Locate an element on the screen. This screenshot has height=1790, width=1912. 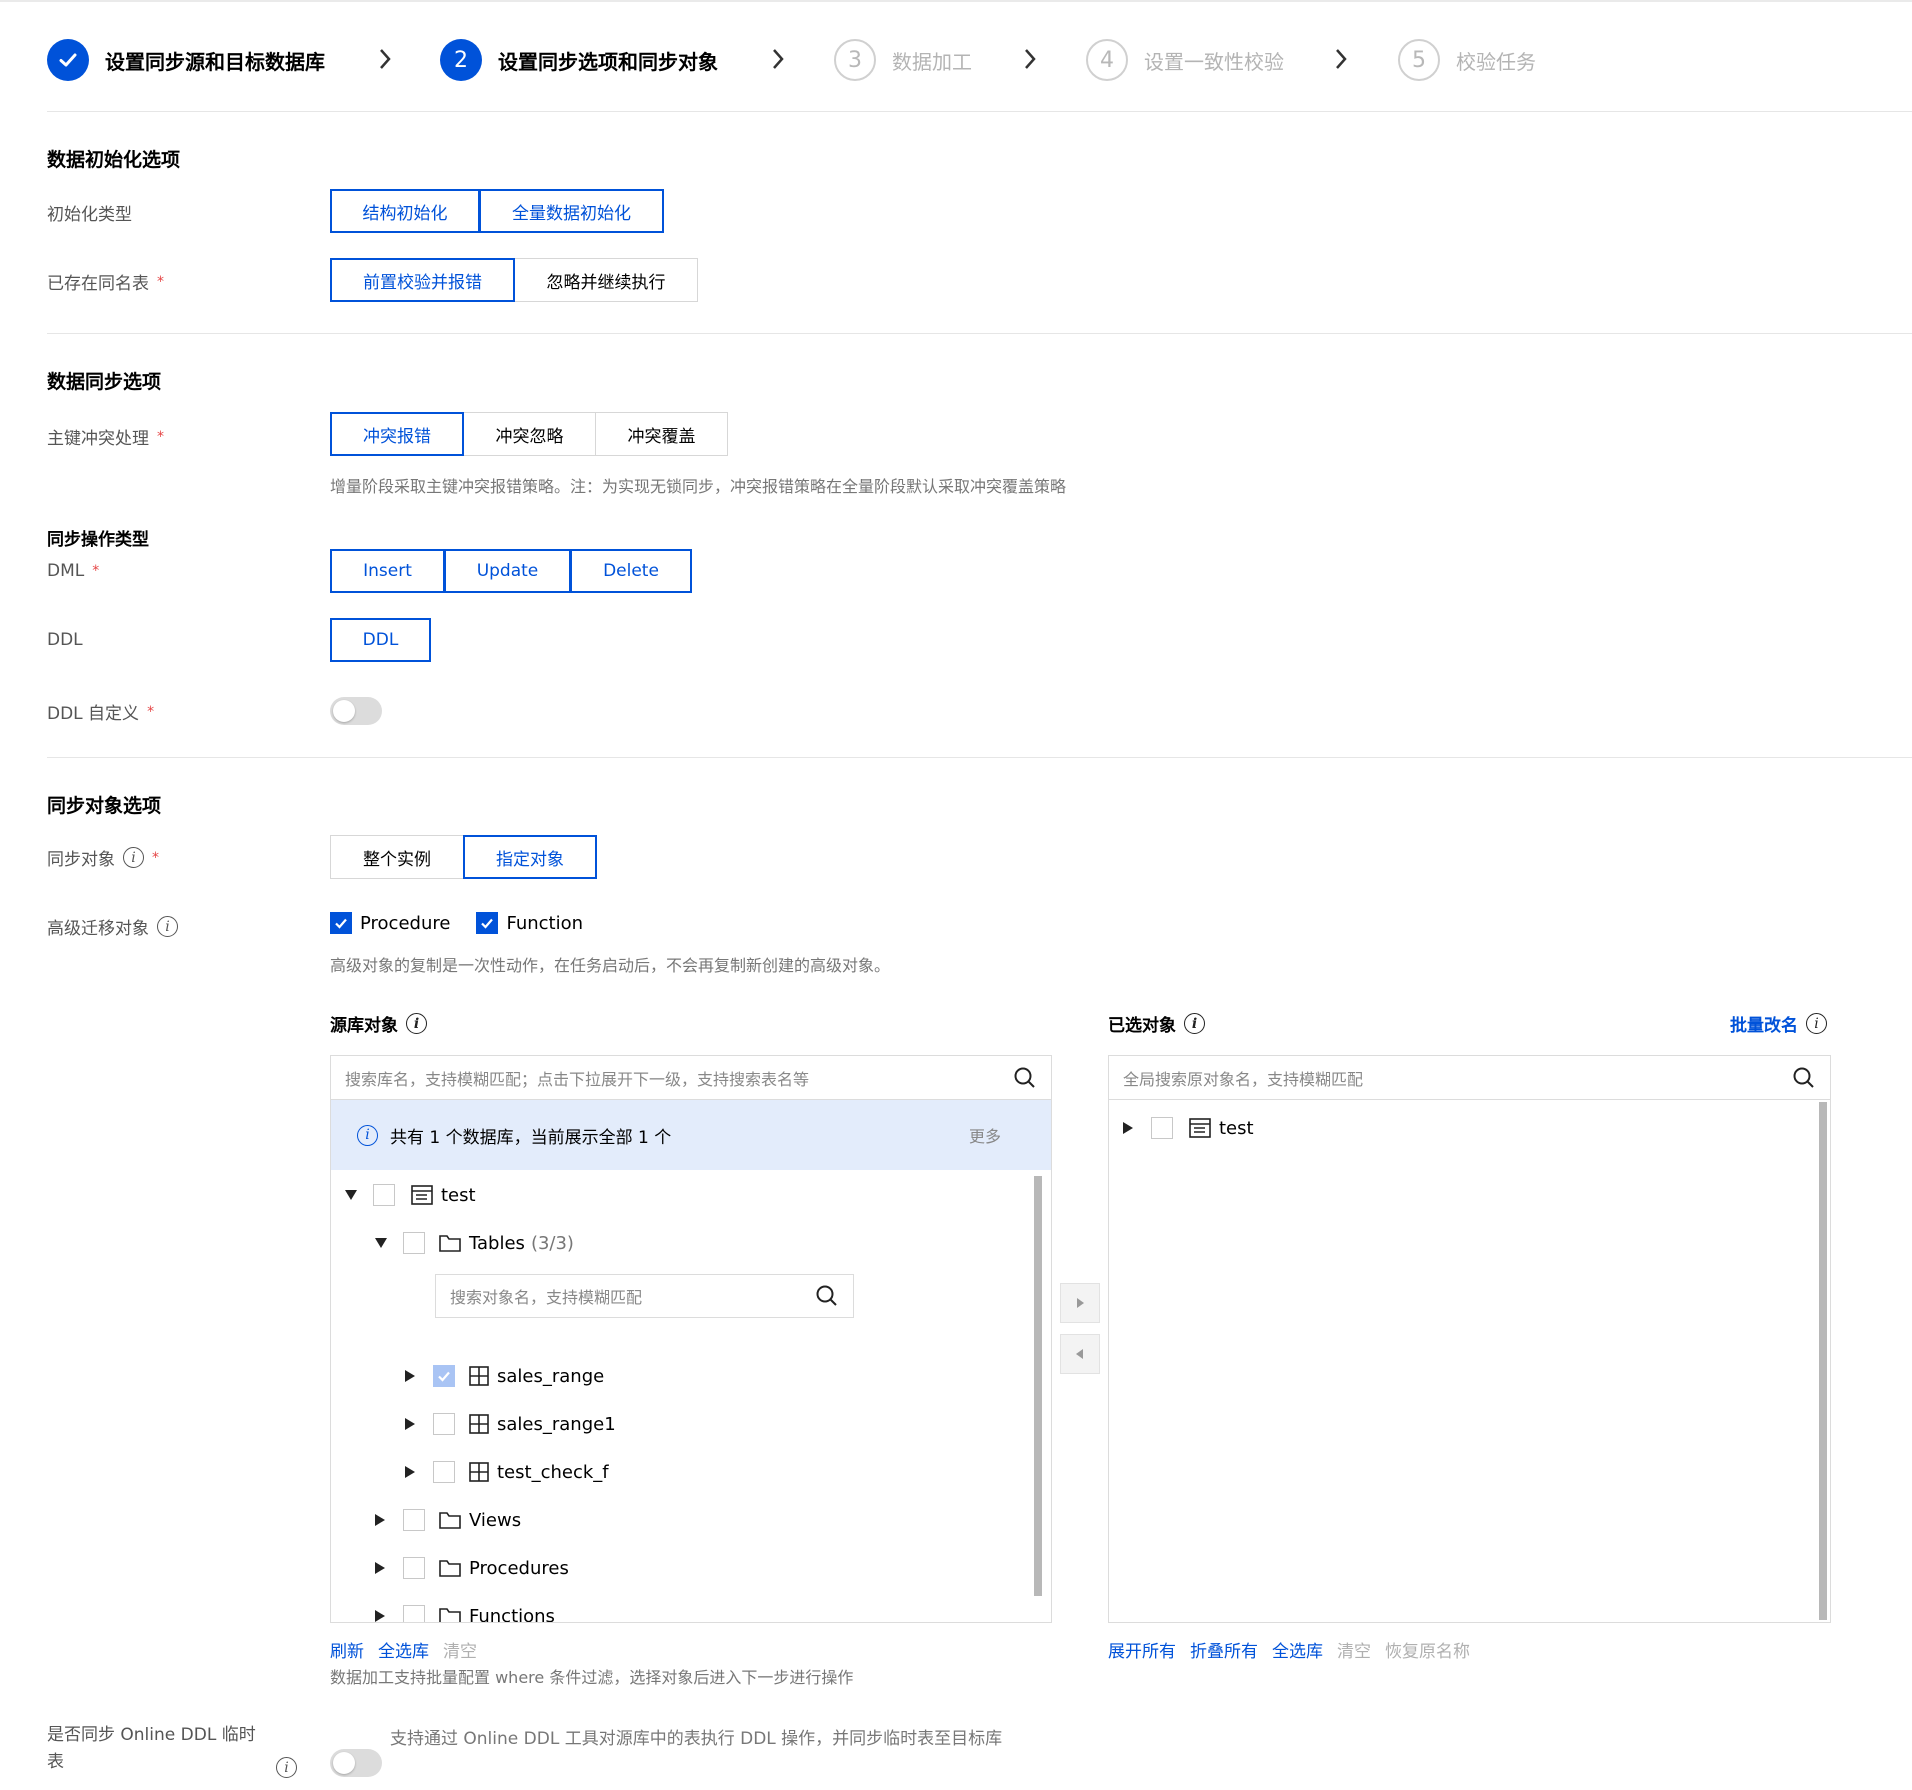
init-type-structure-button: 结构初始化 is located at coordinates (405, 211).